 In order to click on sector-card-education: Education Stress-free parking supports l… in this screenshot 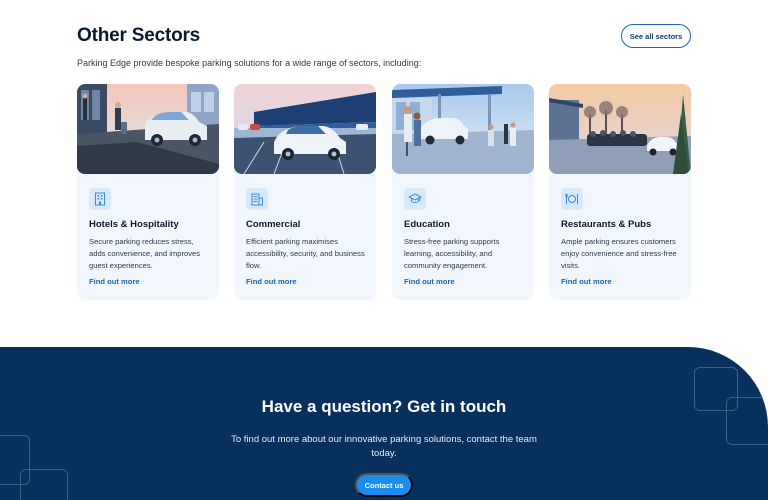, I will do `click(463, 192)`.